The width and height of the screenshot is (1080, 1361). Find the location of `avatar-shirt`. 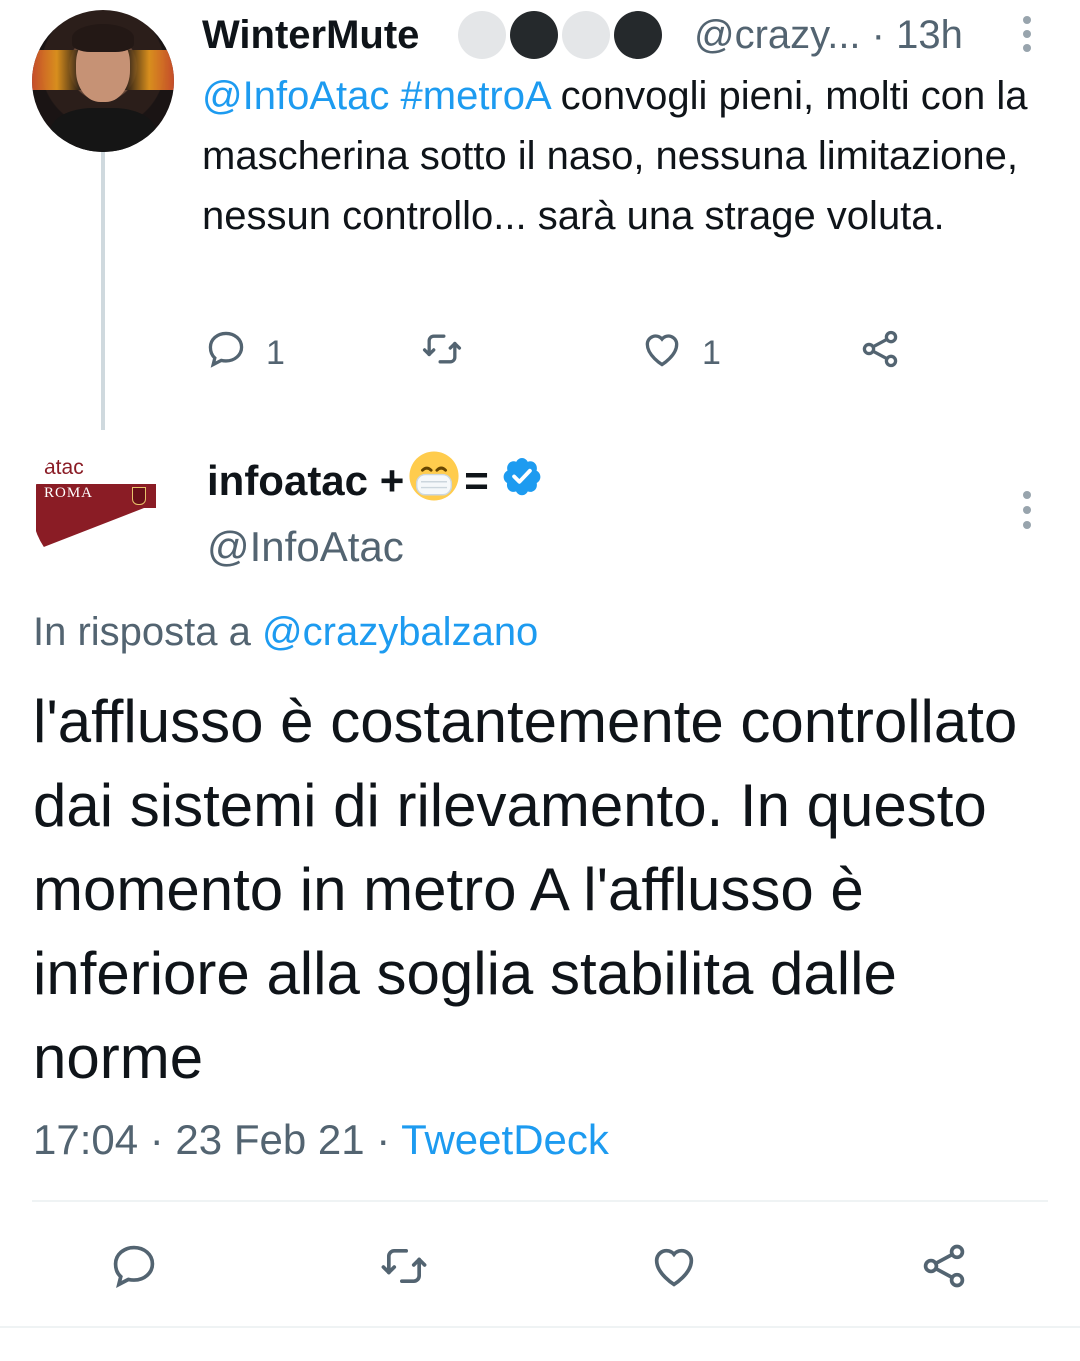

avatar-shirt is located at coordinates (103, 130).